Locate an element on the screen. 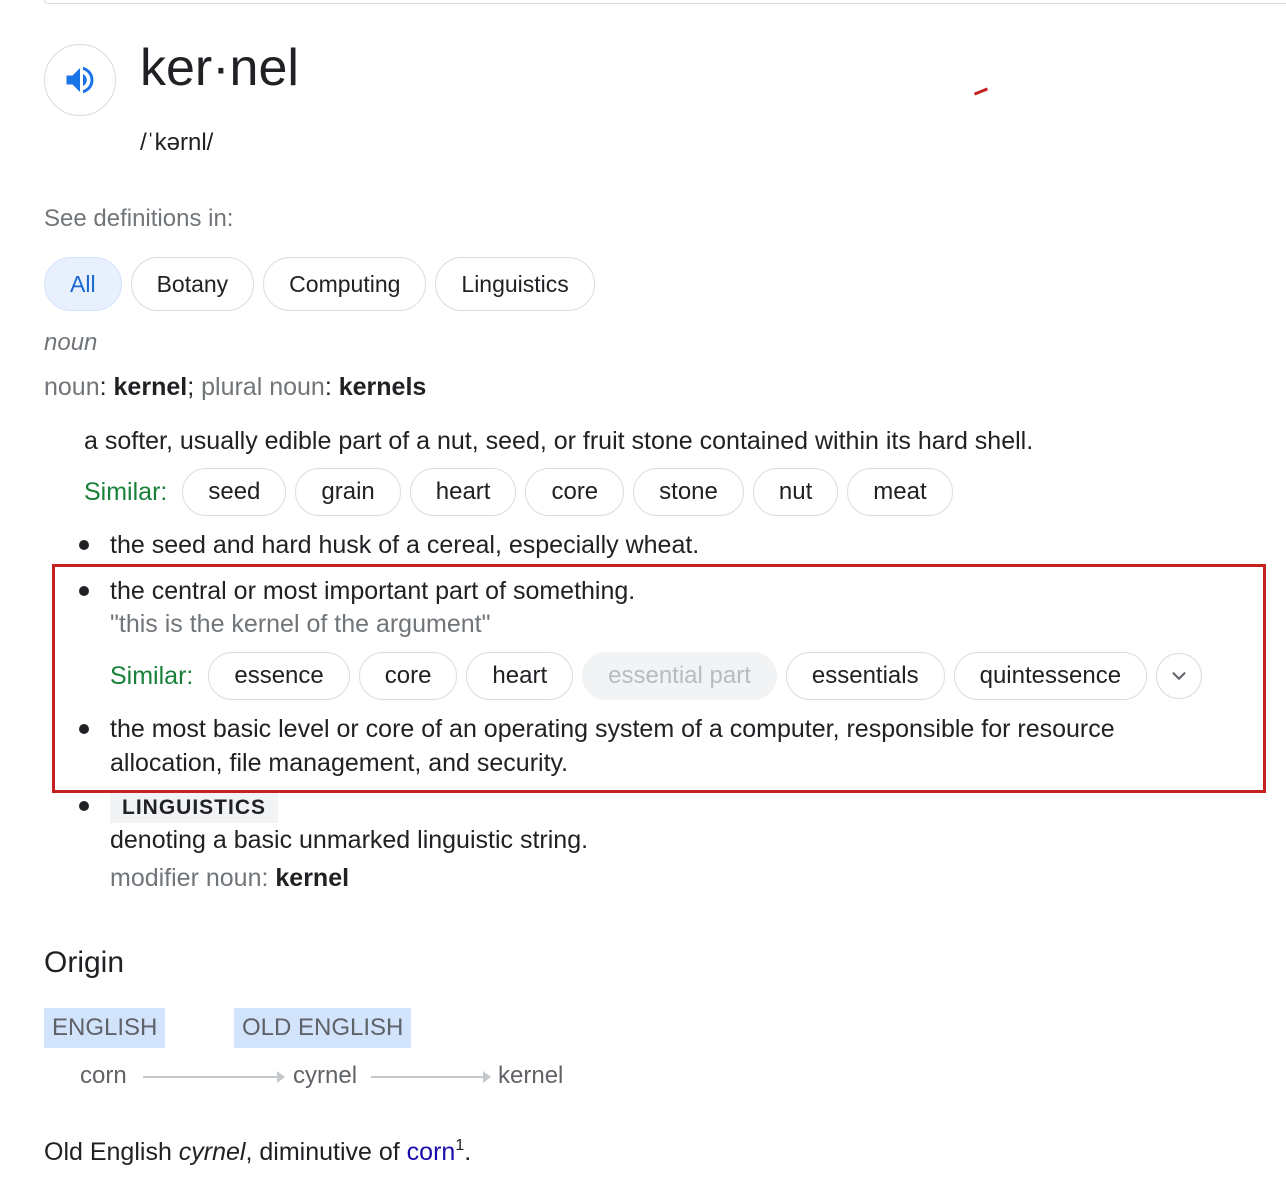  similar-chip: stone is located at coordinates (688, 492).